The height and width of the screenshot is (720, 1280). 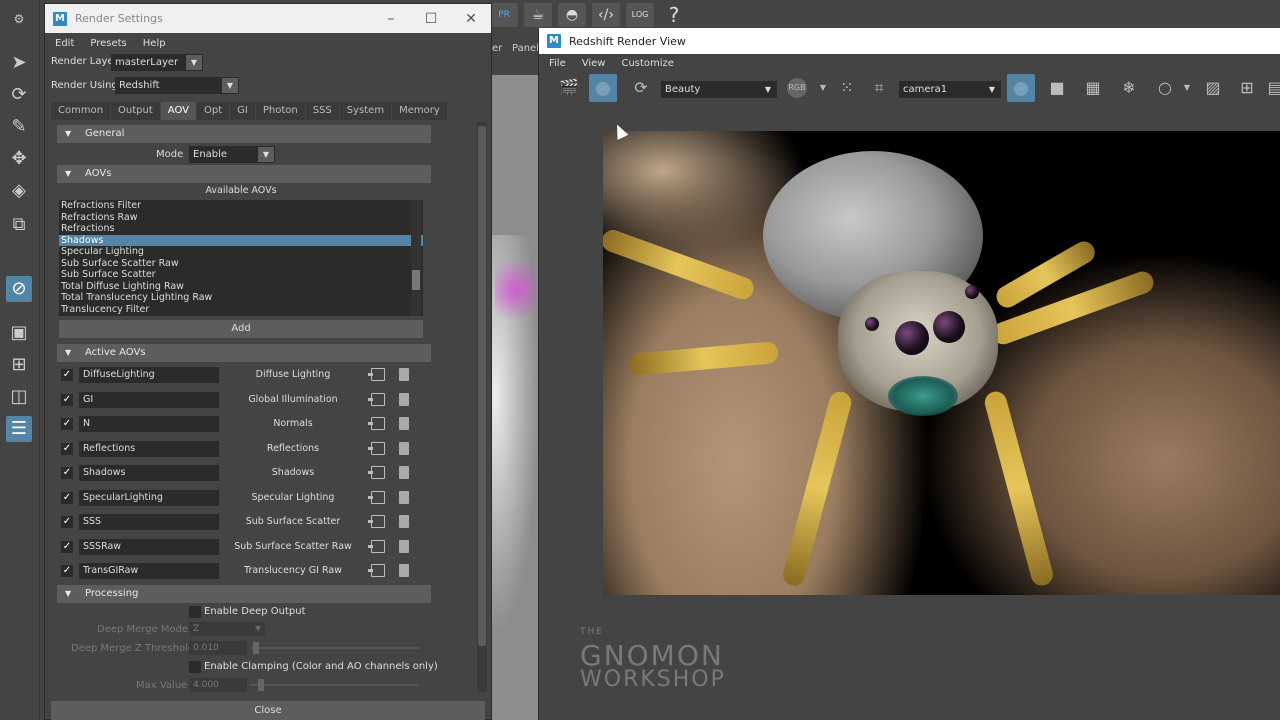 What do you see at coordinates (391, 19) in the screenshot?
I see `minimize-icon: –` at bounding box center [391, 19].